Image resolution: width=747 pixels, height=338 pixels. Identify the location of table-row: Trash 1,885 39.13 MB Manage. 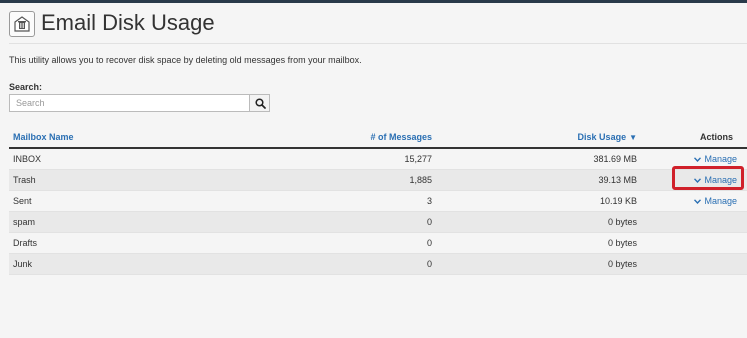
(378, 180).